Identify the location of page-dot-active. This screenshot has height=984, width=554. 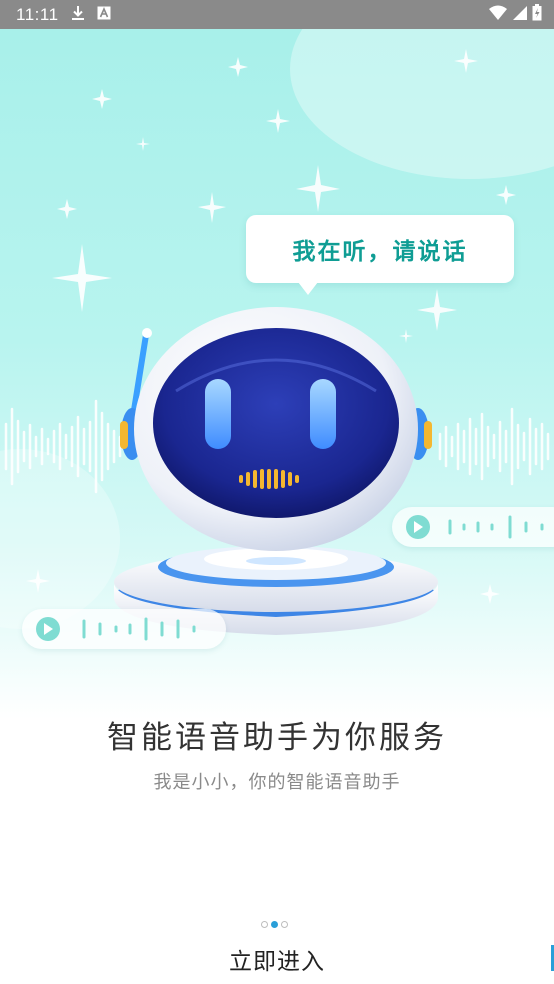
(274, 924).